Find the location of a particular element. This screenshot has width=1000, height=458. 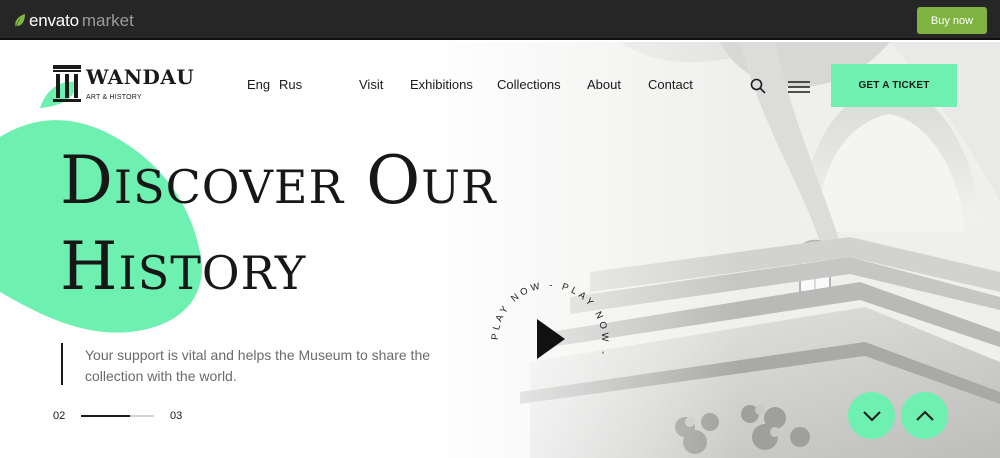

chevron-up-icon is located at coordinates (924, 415).